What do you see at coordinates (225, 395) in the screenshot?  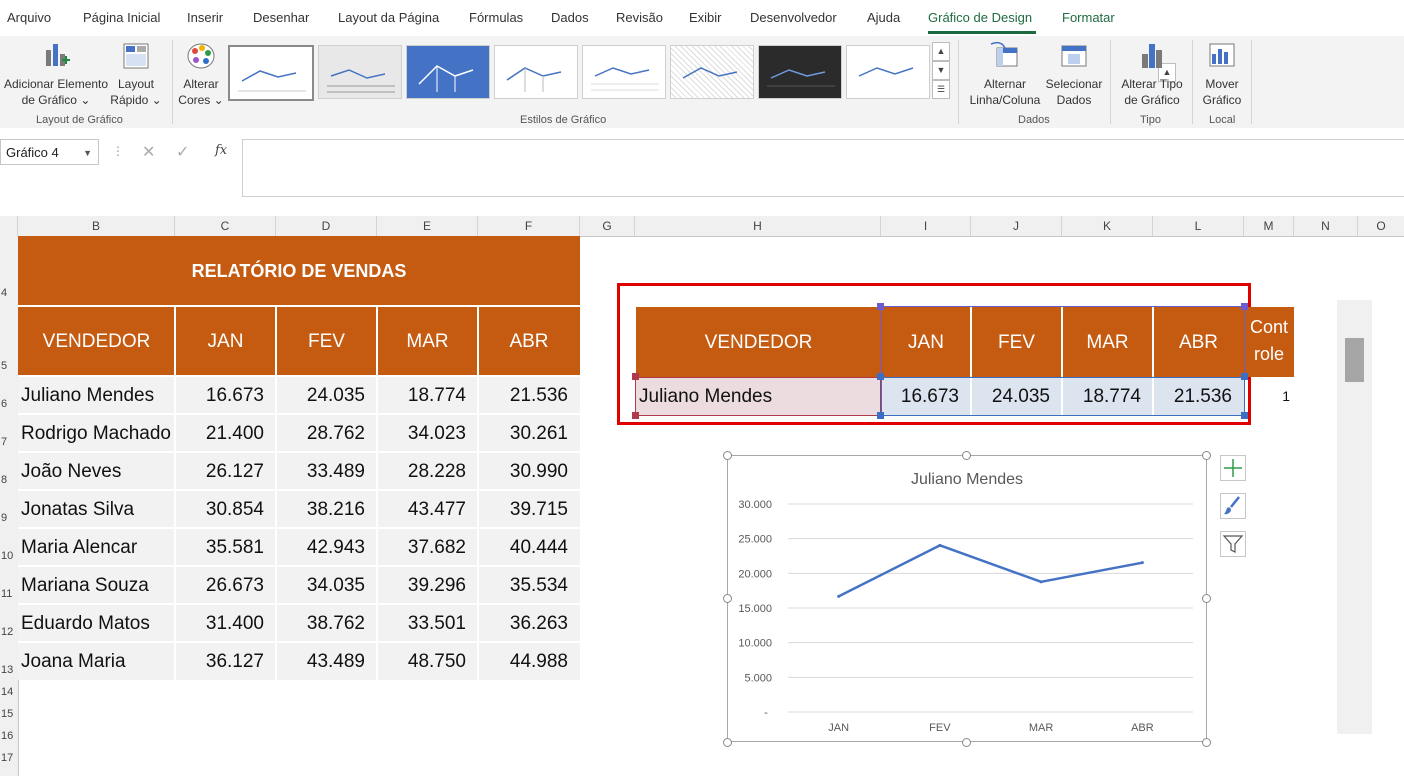 I see `value-cell: 16.673` at bounding box center [225, 395].